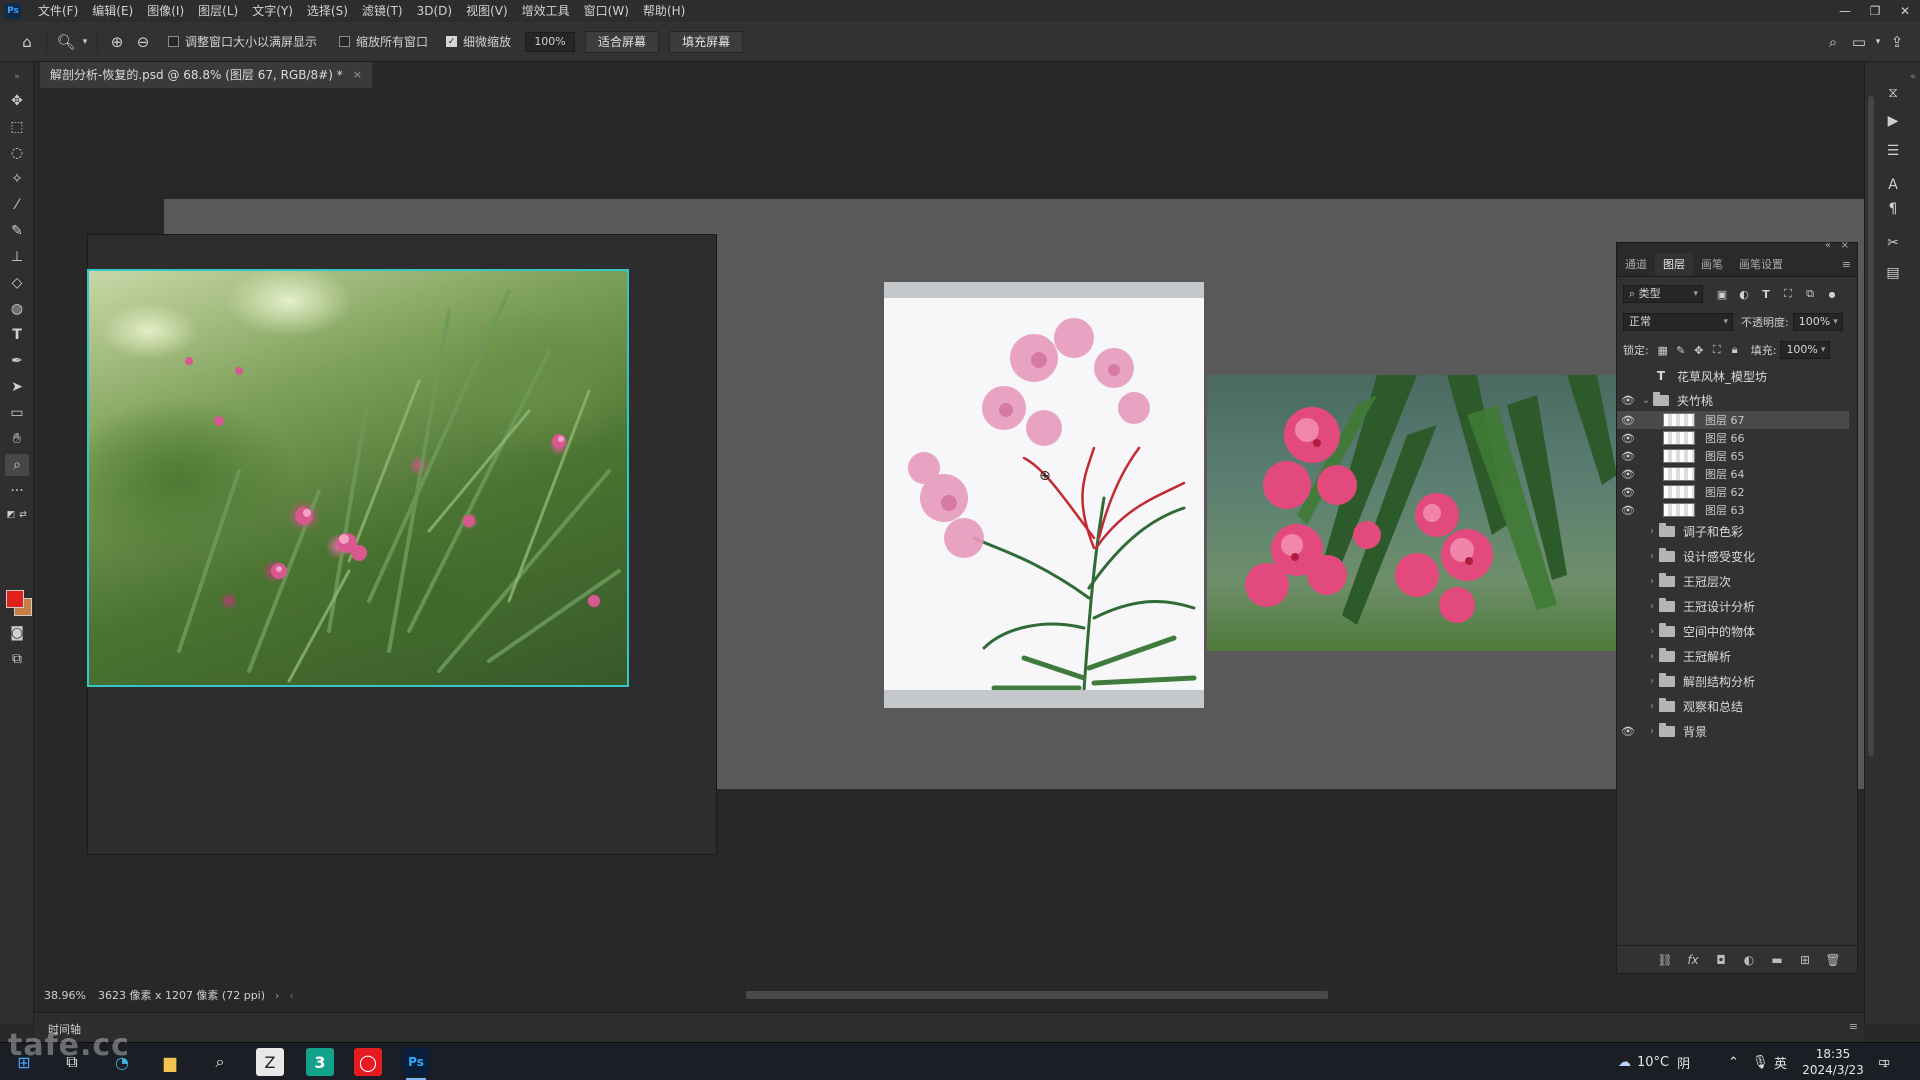 The width and height of the screenshot is (1920, 1080). What do you see at coordinates (17, 465) in the screenshot?
I see `zoom-tool-icon: ⌕` at bounding box center [17, 465].